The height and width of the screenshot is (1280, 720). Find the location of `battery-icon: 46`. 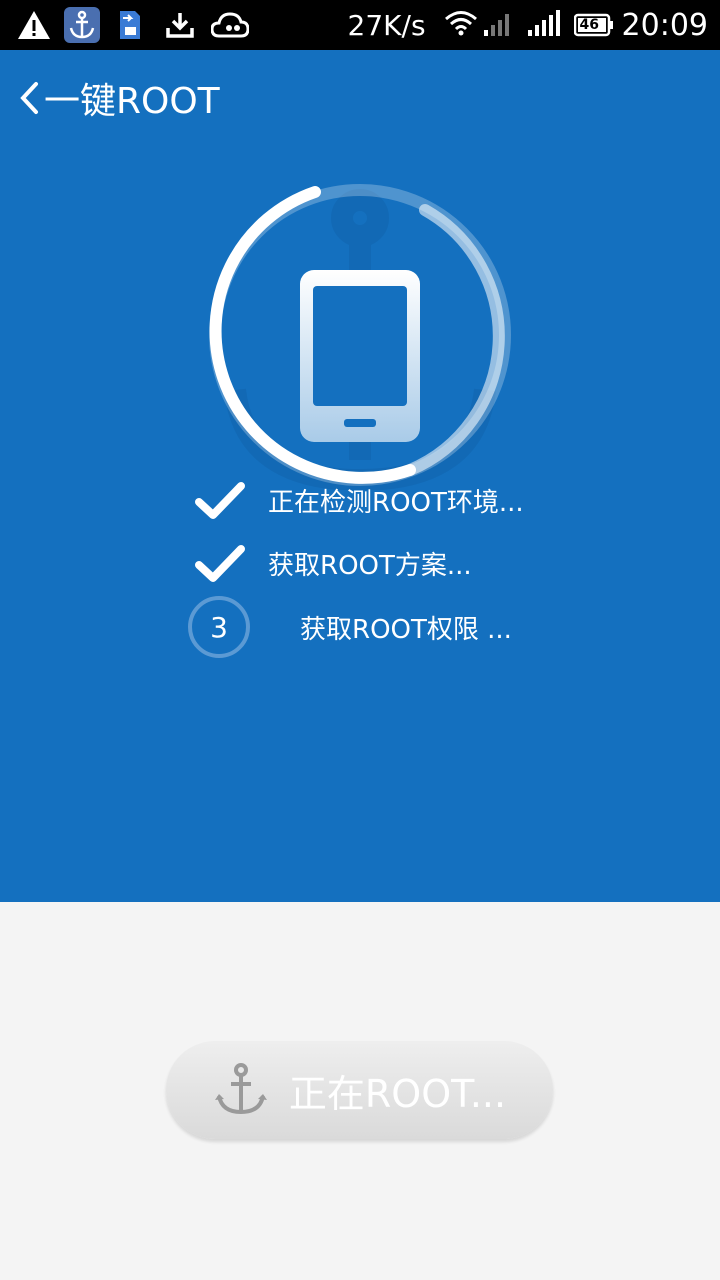

battery-icon: 46 is located at coordinates (593, 25).